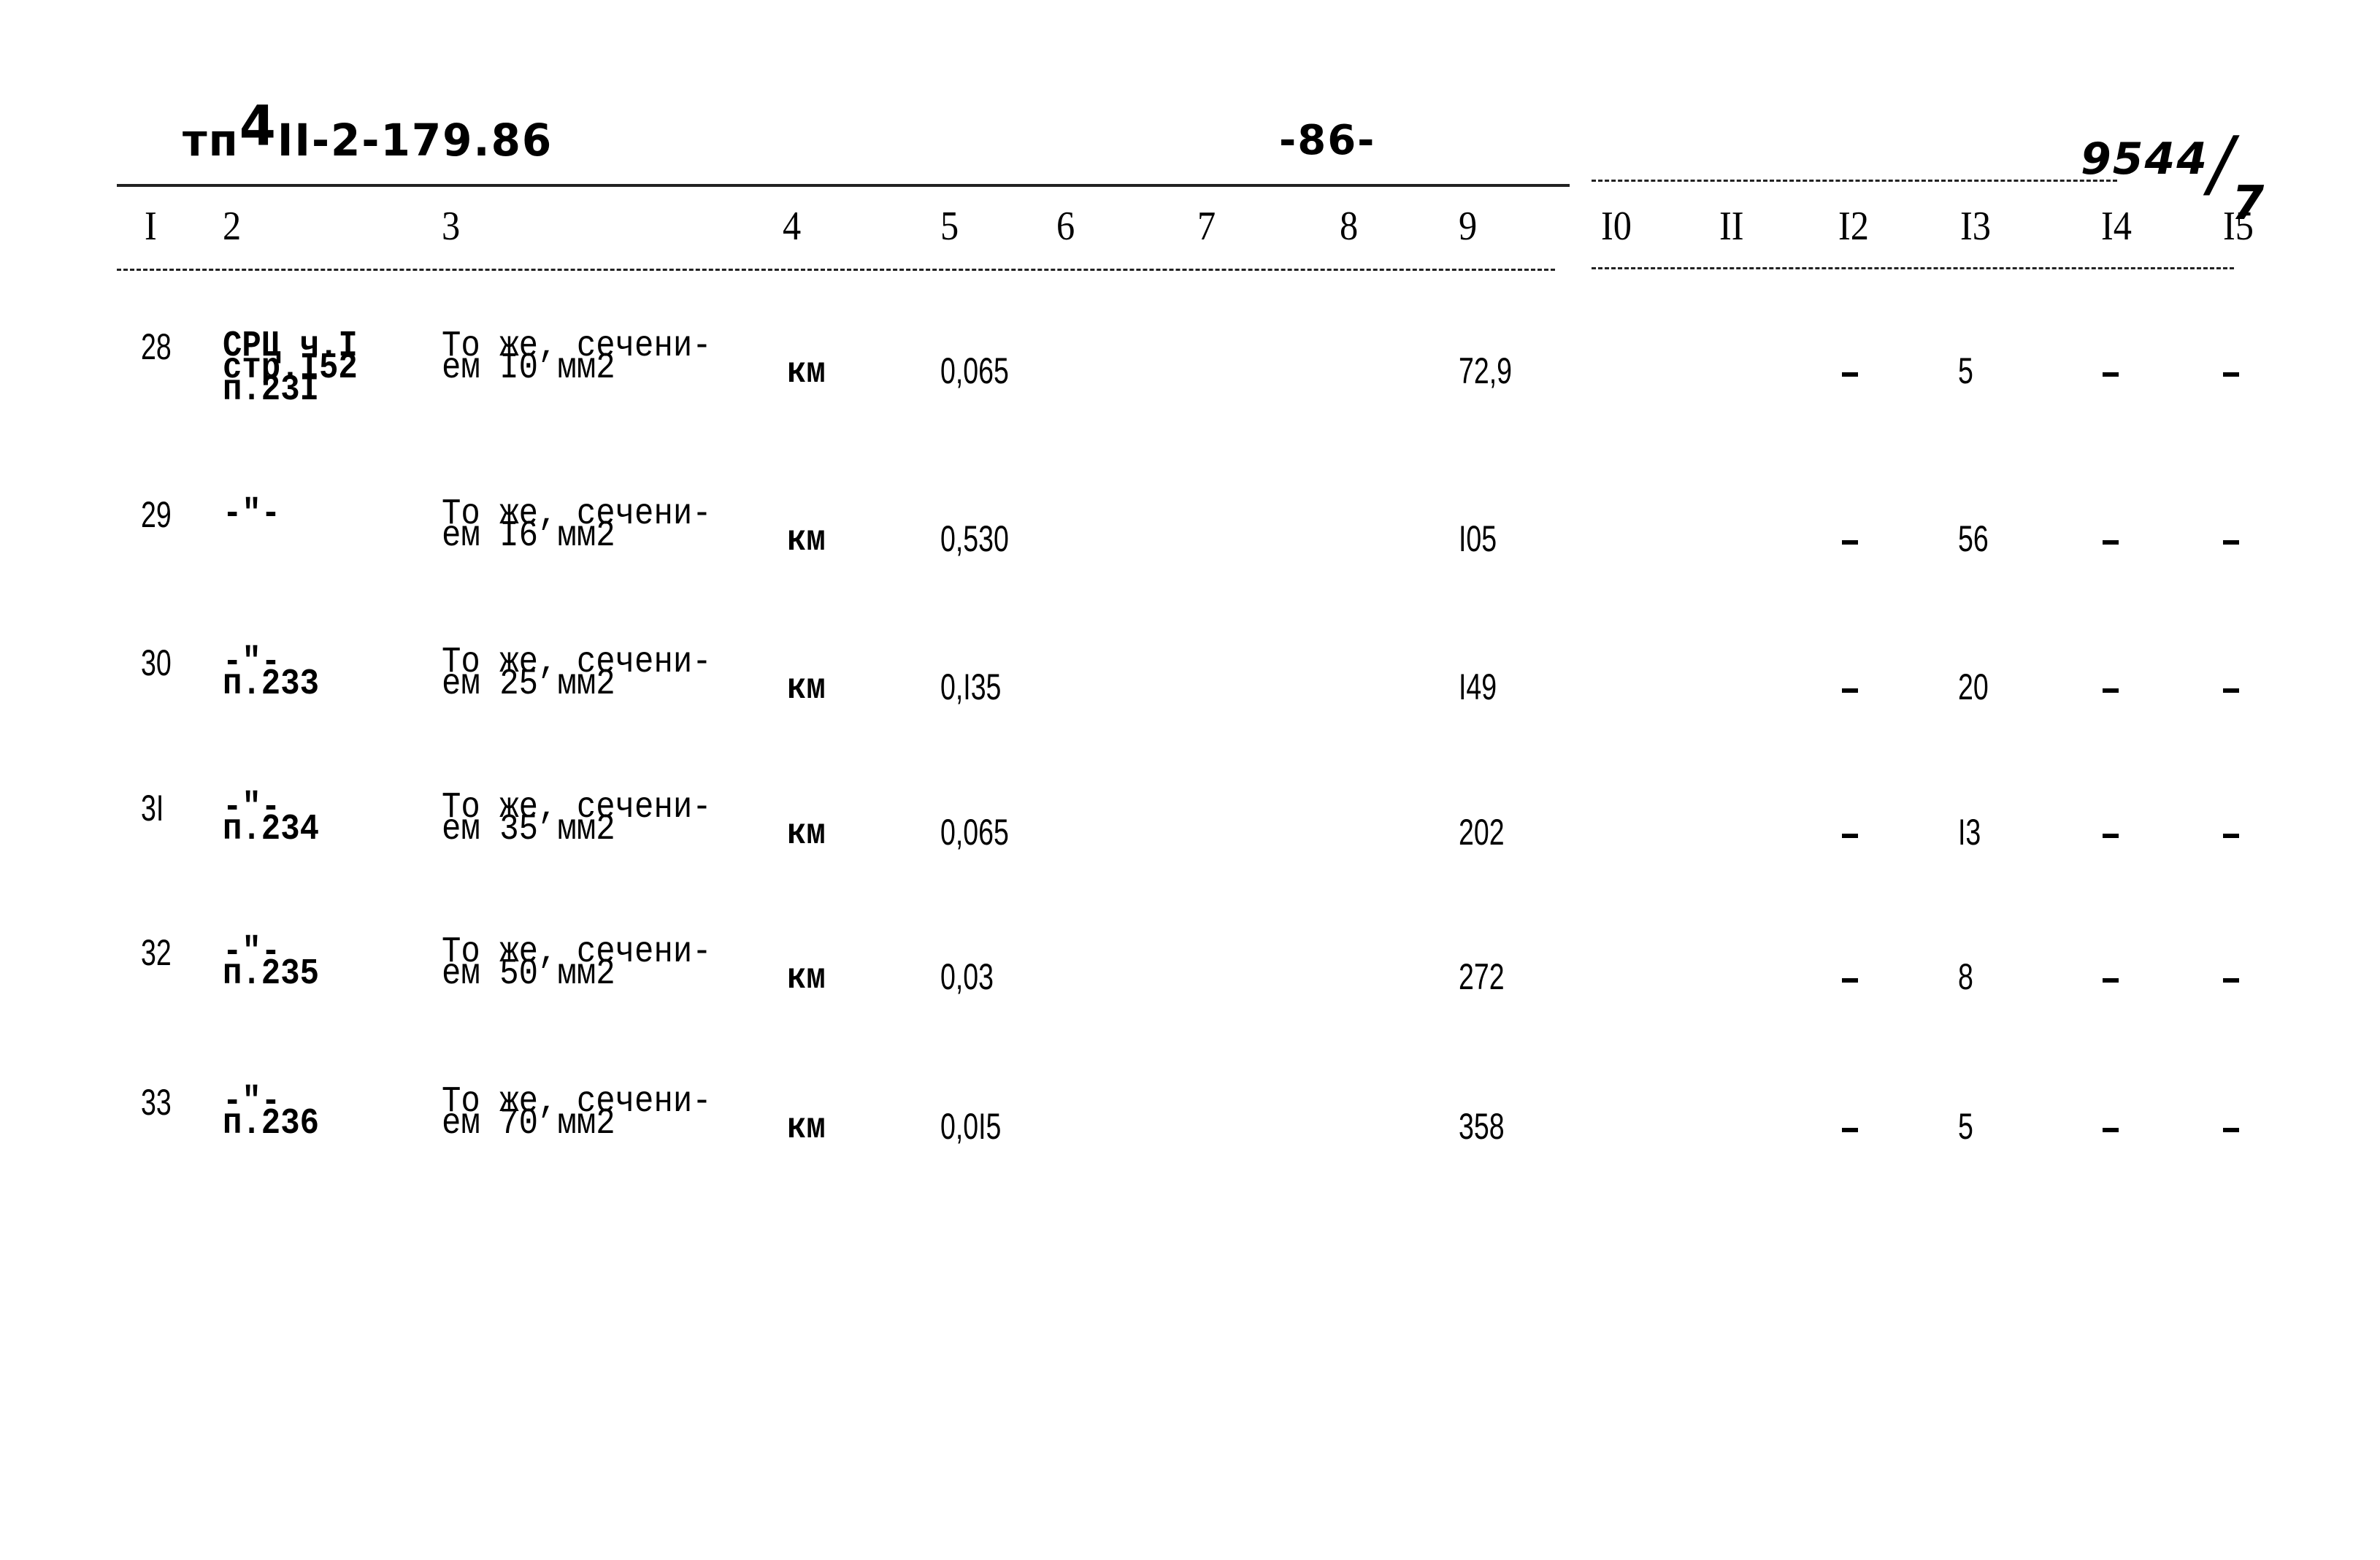  Describe the element at coordinates (1616, 226) in the screenshot. I see `column-header: I0` at that location.